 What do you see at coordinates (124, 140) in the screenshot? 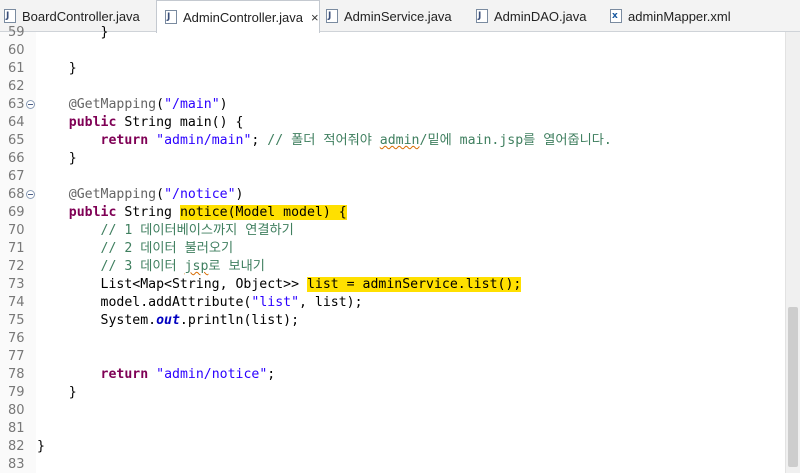
I see `code-token: return` at bounding box center [124, 140].